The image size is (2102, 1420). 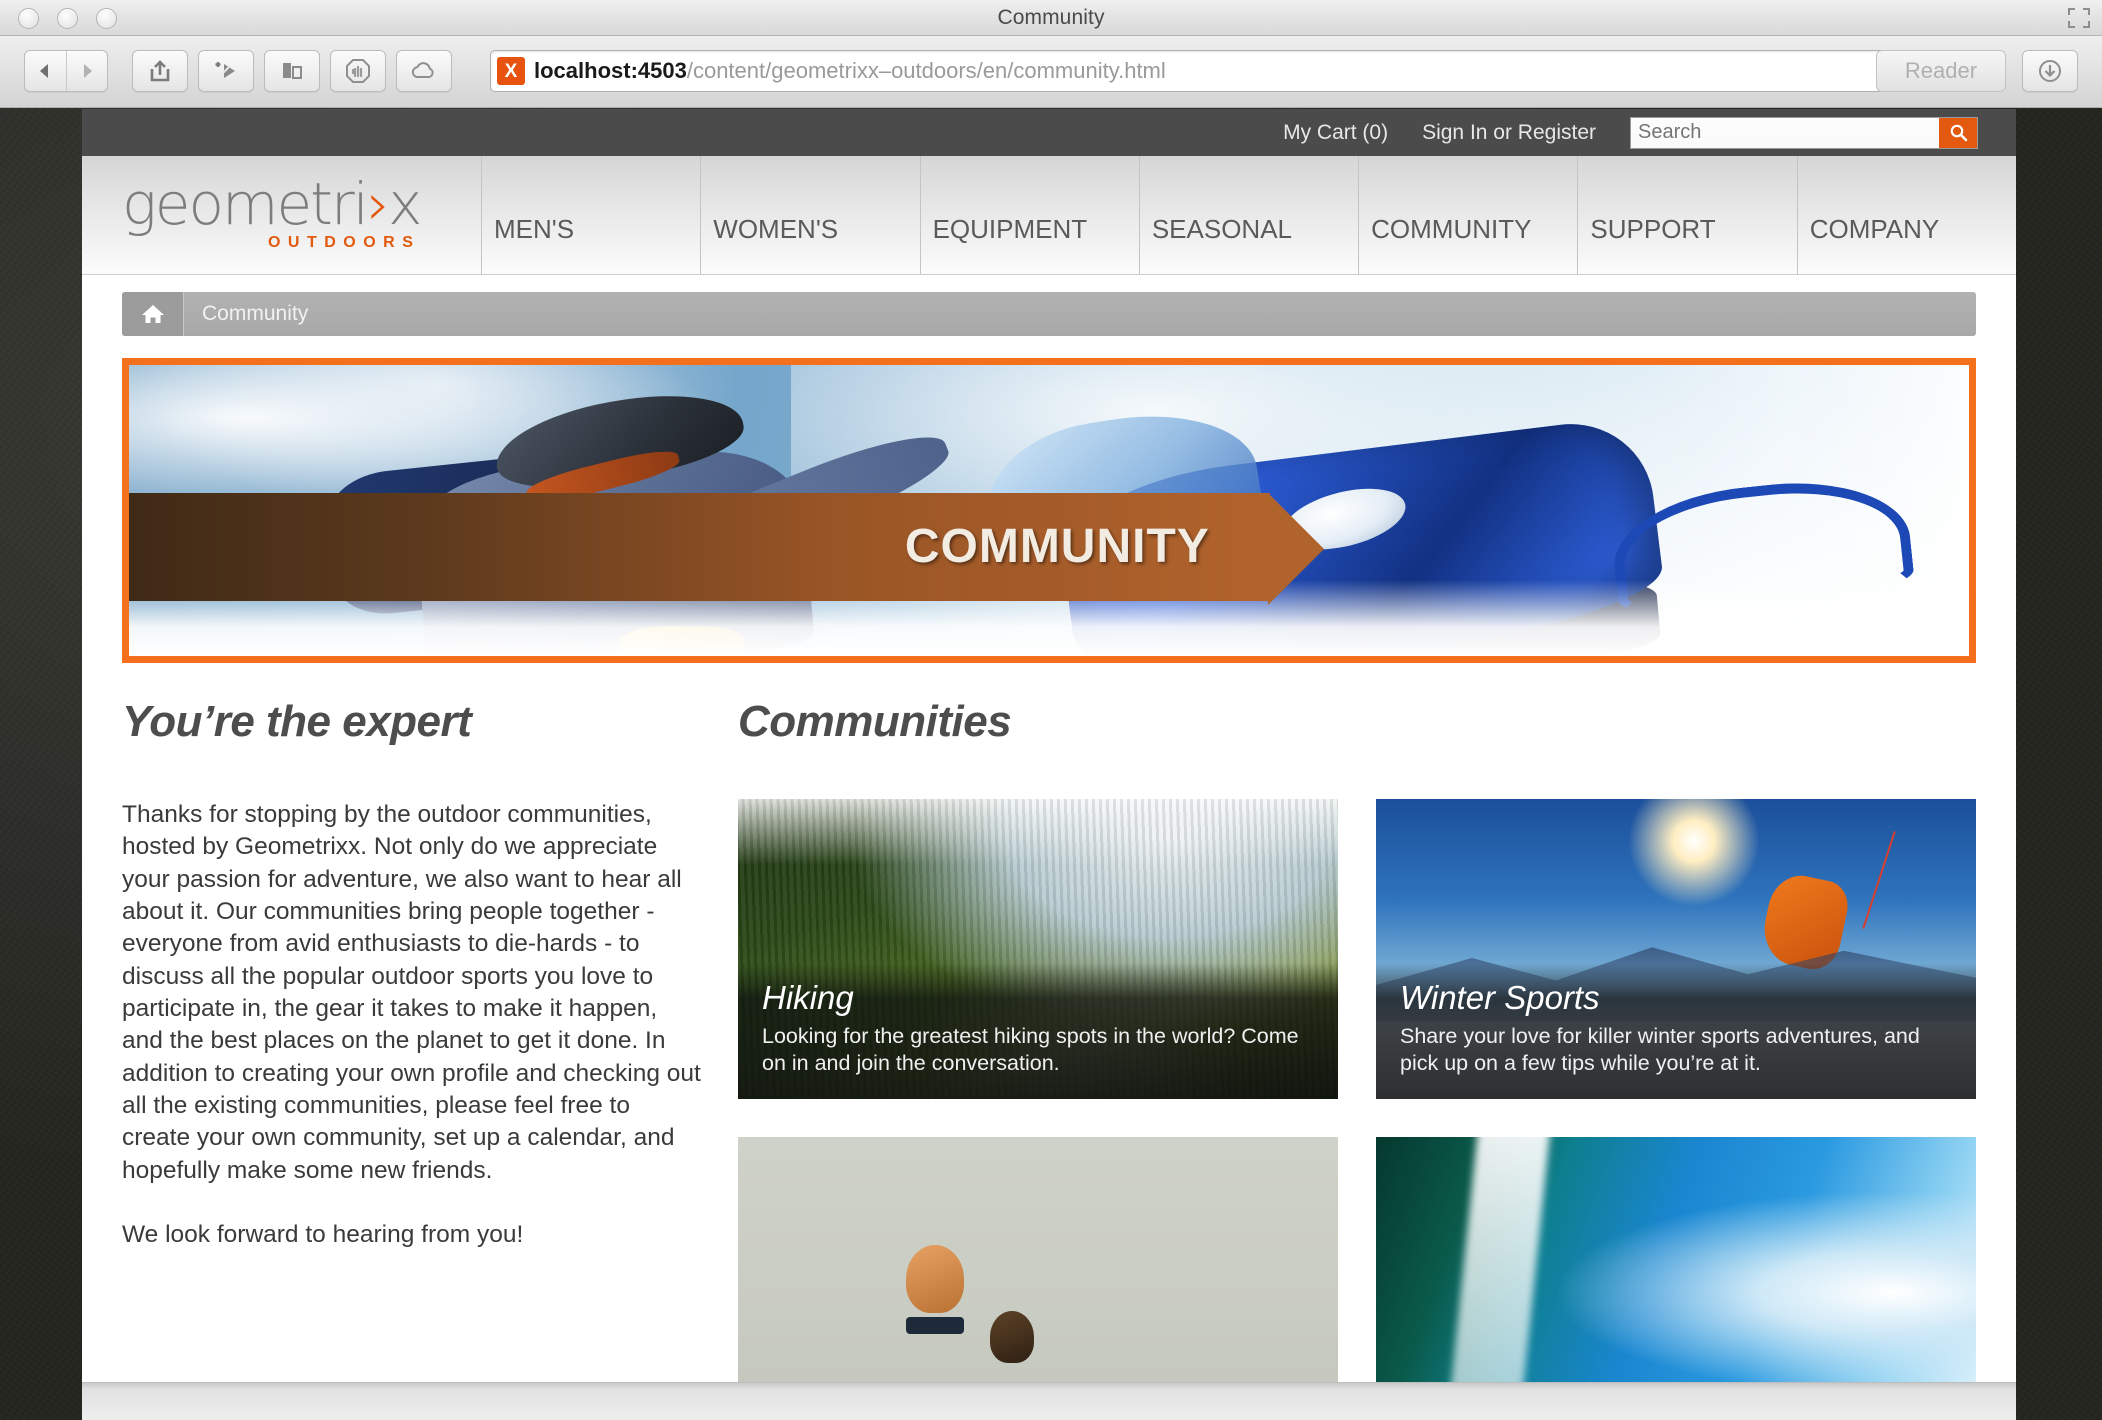 I want to click on logo-text-part2: x, so click(x=405, y=204).